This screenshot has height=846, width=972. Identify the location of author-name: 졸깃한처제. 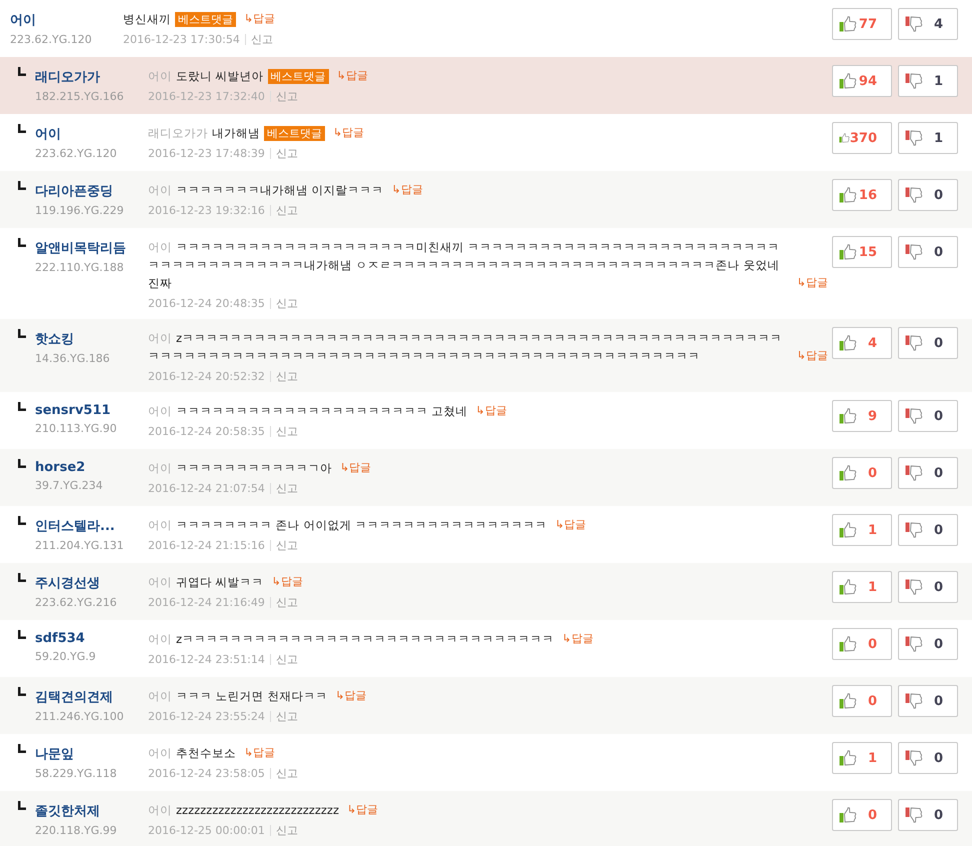
(76, 811).